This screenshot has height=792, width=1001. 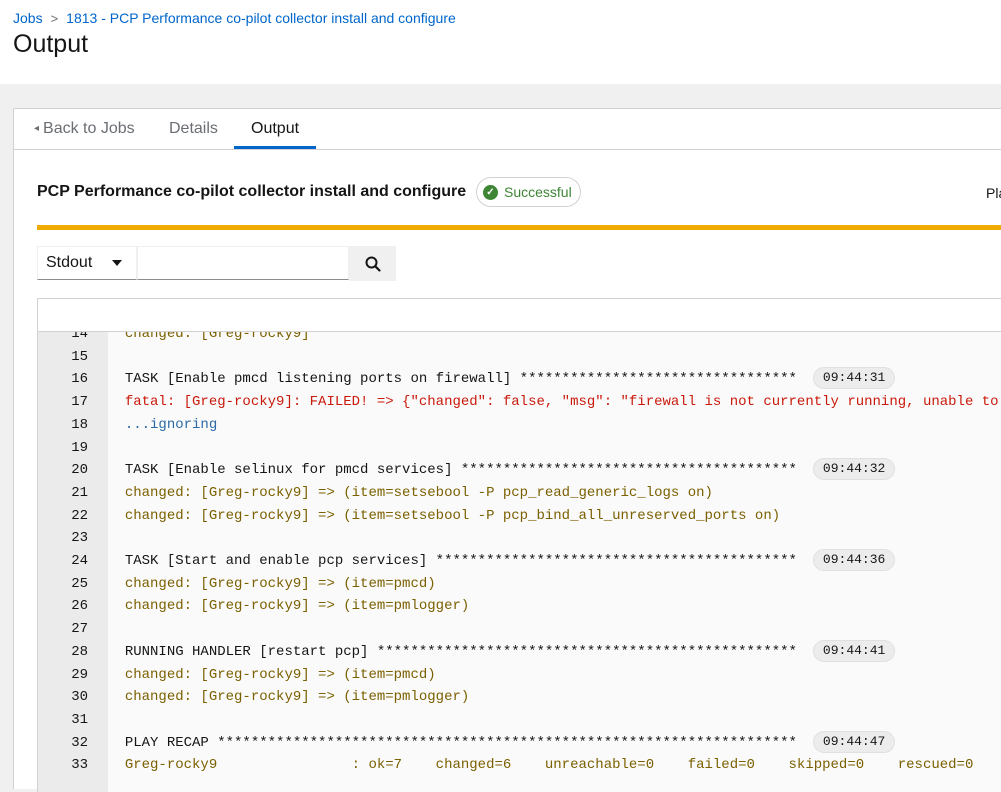 What do you see at coordinates (69, 262) in the screenshot?
I see `stdout-select-value: Stdout` at bounding box center [69, 262].